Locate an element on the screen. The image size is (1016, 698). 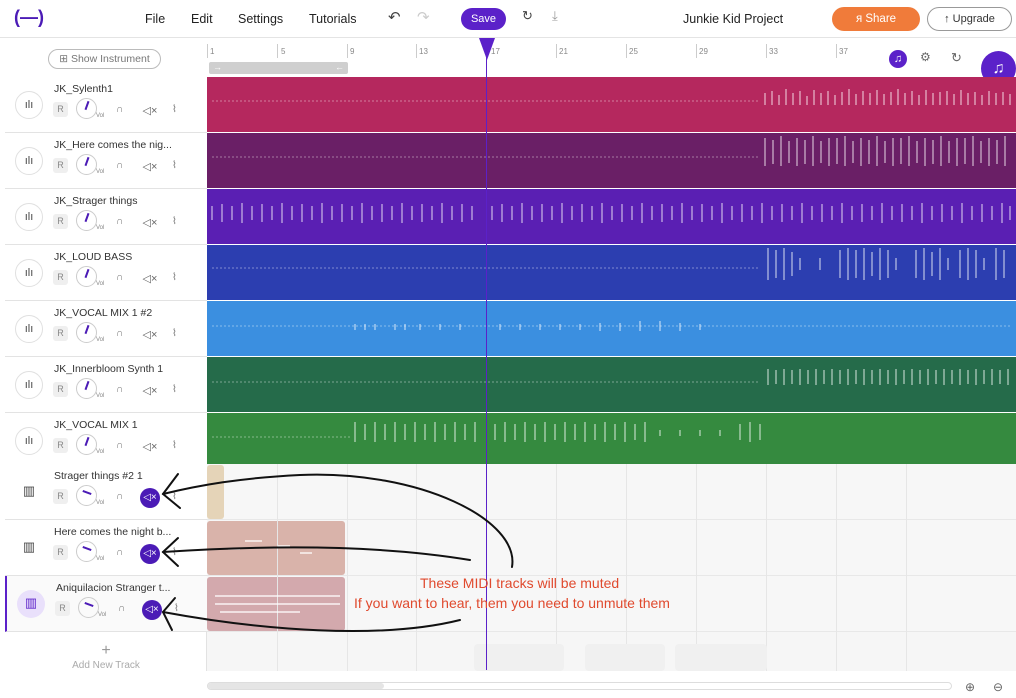
add-track-button: + Add New Track is located at coordinates (106, 657).